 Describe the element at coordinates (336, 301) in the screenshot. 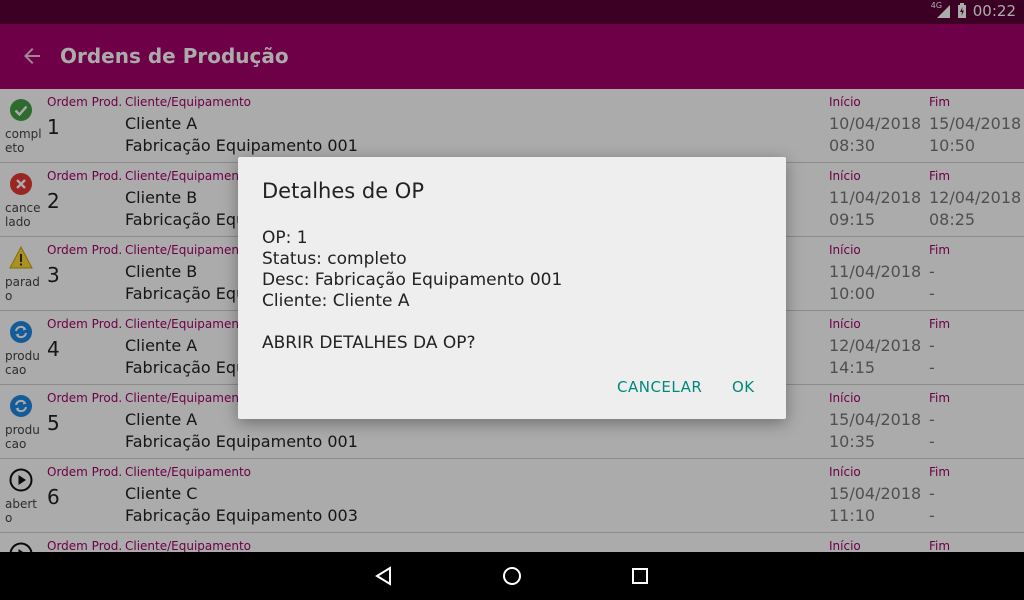

I see `dialog-line-cliente: Cliente: Cliente A` at that location.